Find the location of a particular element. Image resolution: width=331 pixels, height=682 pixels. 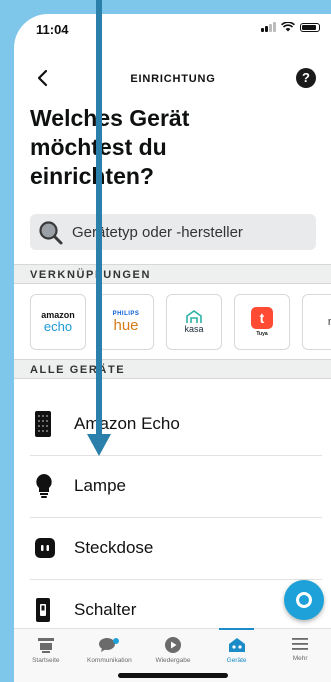

search-icon is located at coordinates (51, 233).